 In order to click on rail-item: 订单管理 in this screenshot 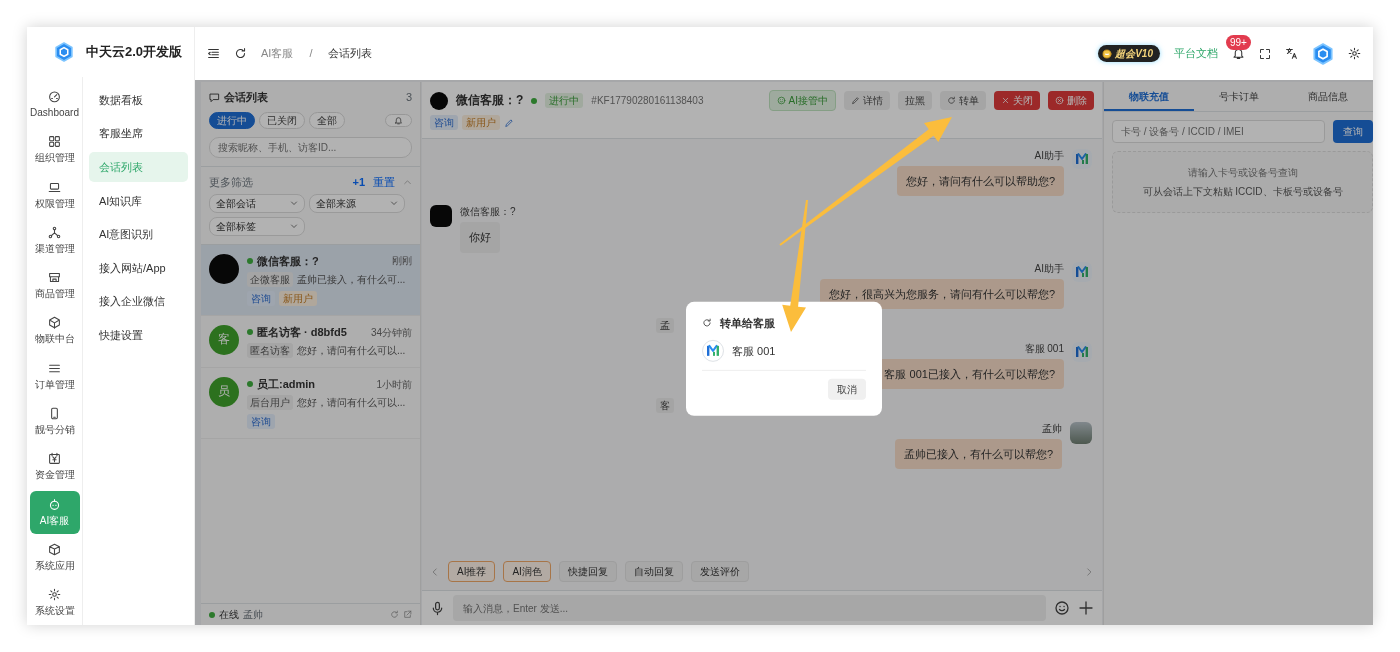, I will do `click(54, 376)`.